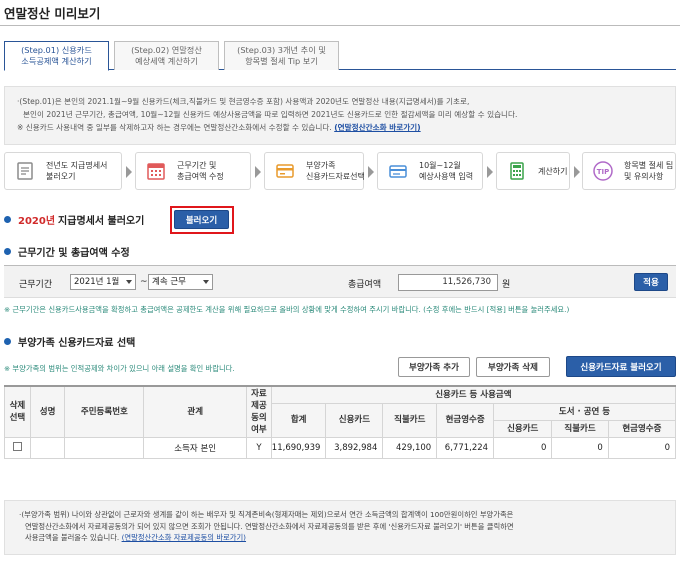 This screenshot has width=680, height=564. What do you see at coordinates (156, 171) in the screenshot?
I see `calendar-icon` at bounding box center [156, 171].